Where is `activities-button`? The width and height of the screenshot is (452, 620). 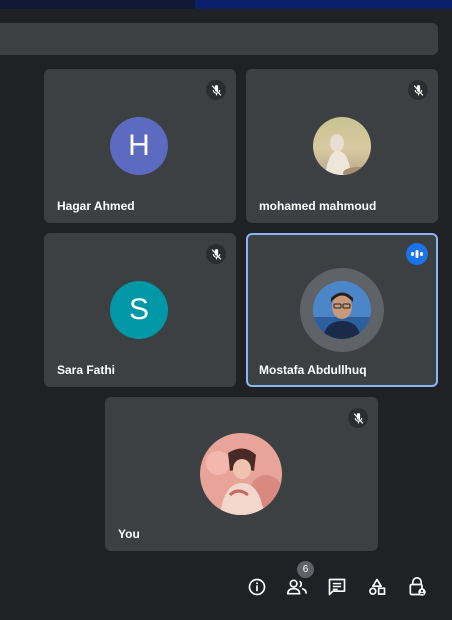 activities-button is located at coordinates (377, 587).